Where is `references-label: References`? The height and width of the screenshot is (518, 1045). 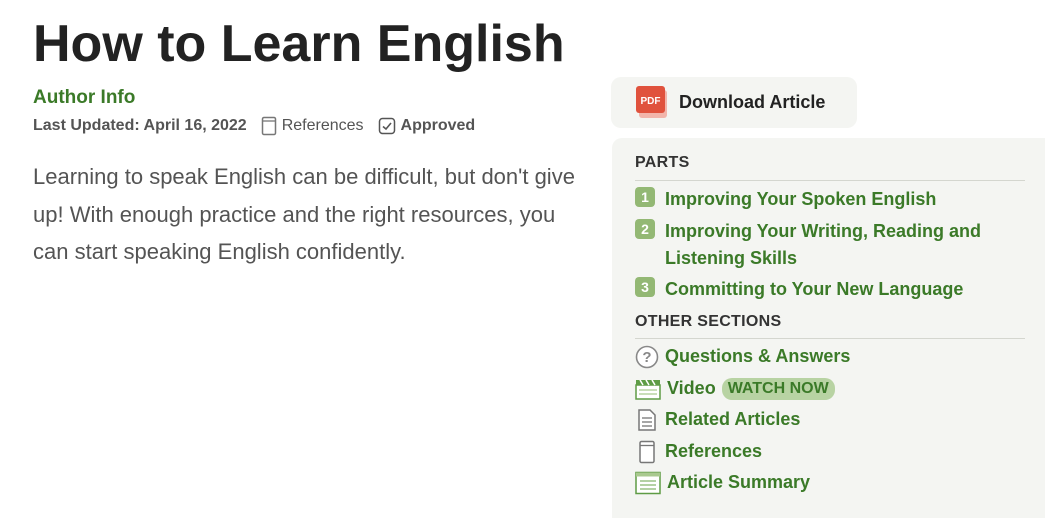
references-label: References is located at coordinates (322, 125).